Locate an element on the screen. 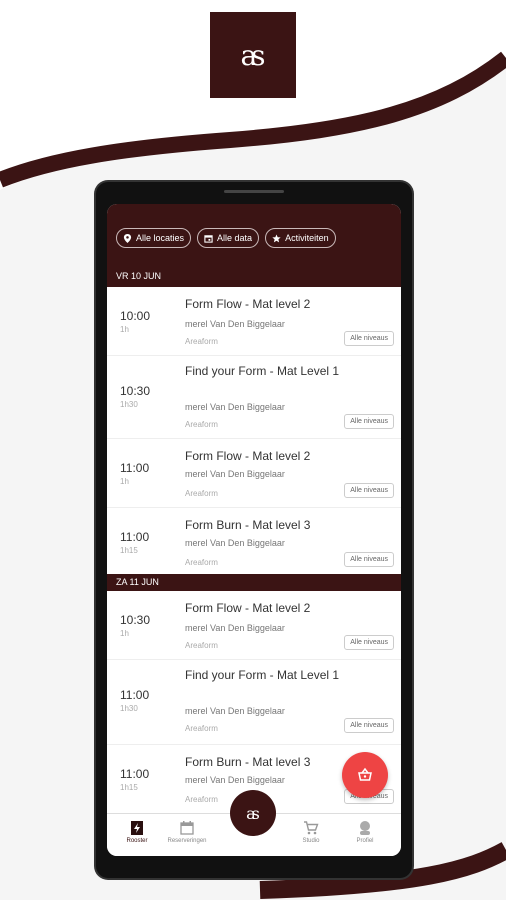 The height and width of the screenshot is (900, 506). tab-rooster: Rooster is located at coordinates (137, 832).